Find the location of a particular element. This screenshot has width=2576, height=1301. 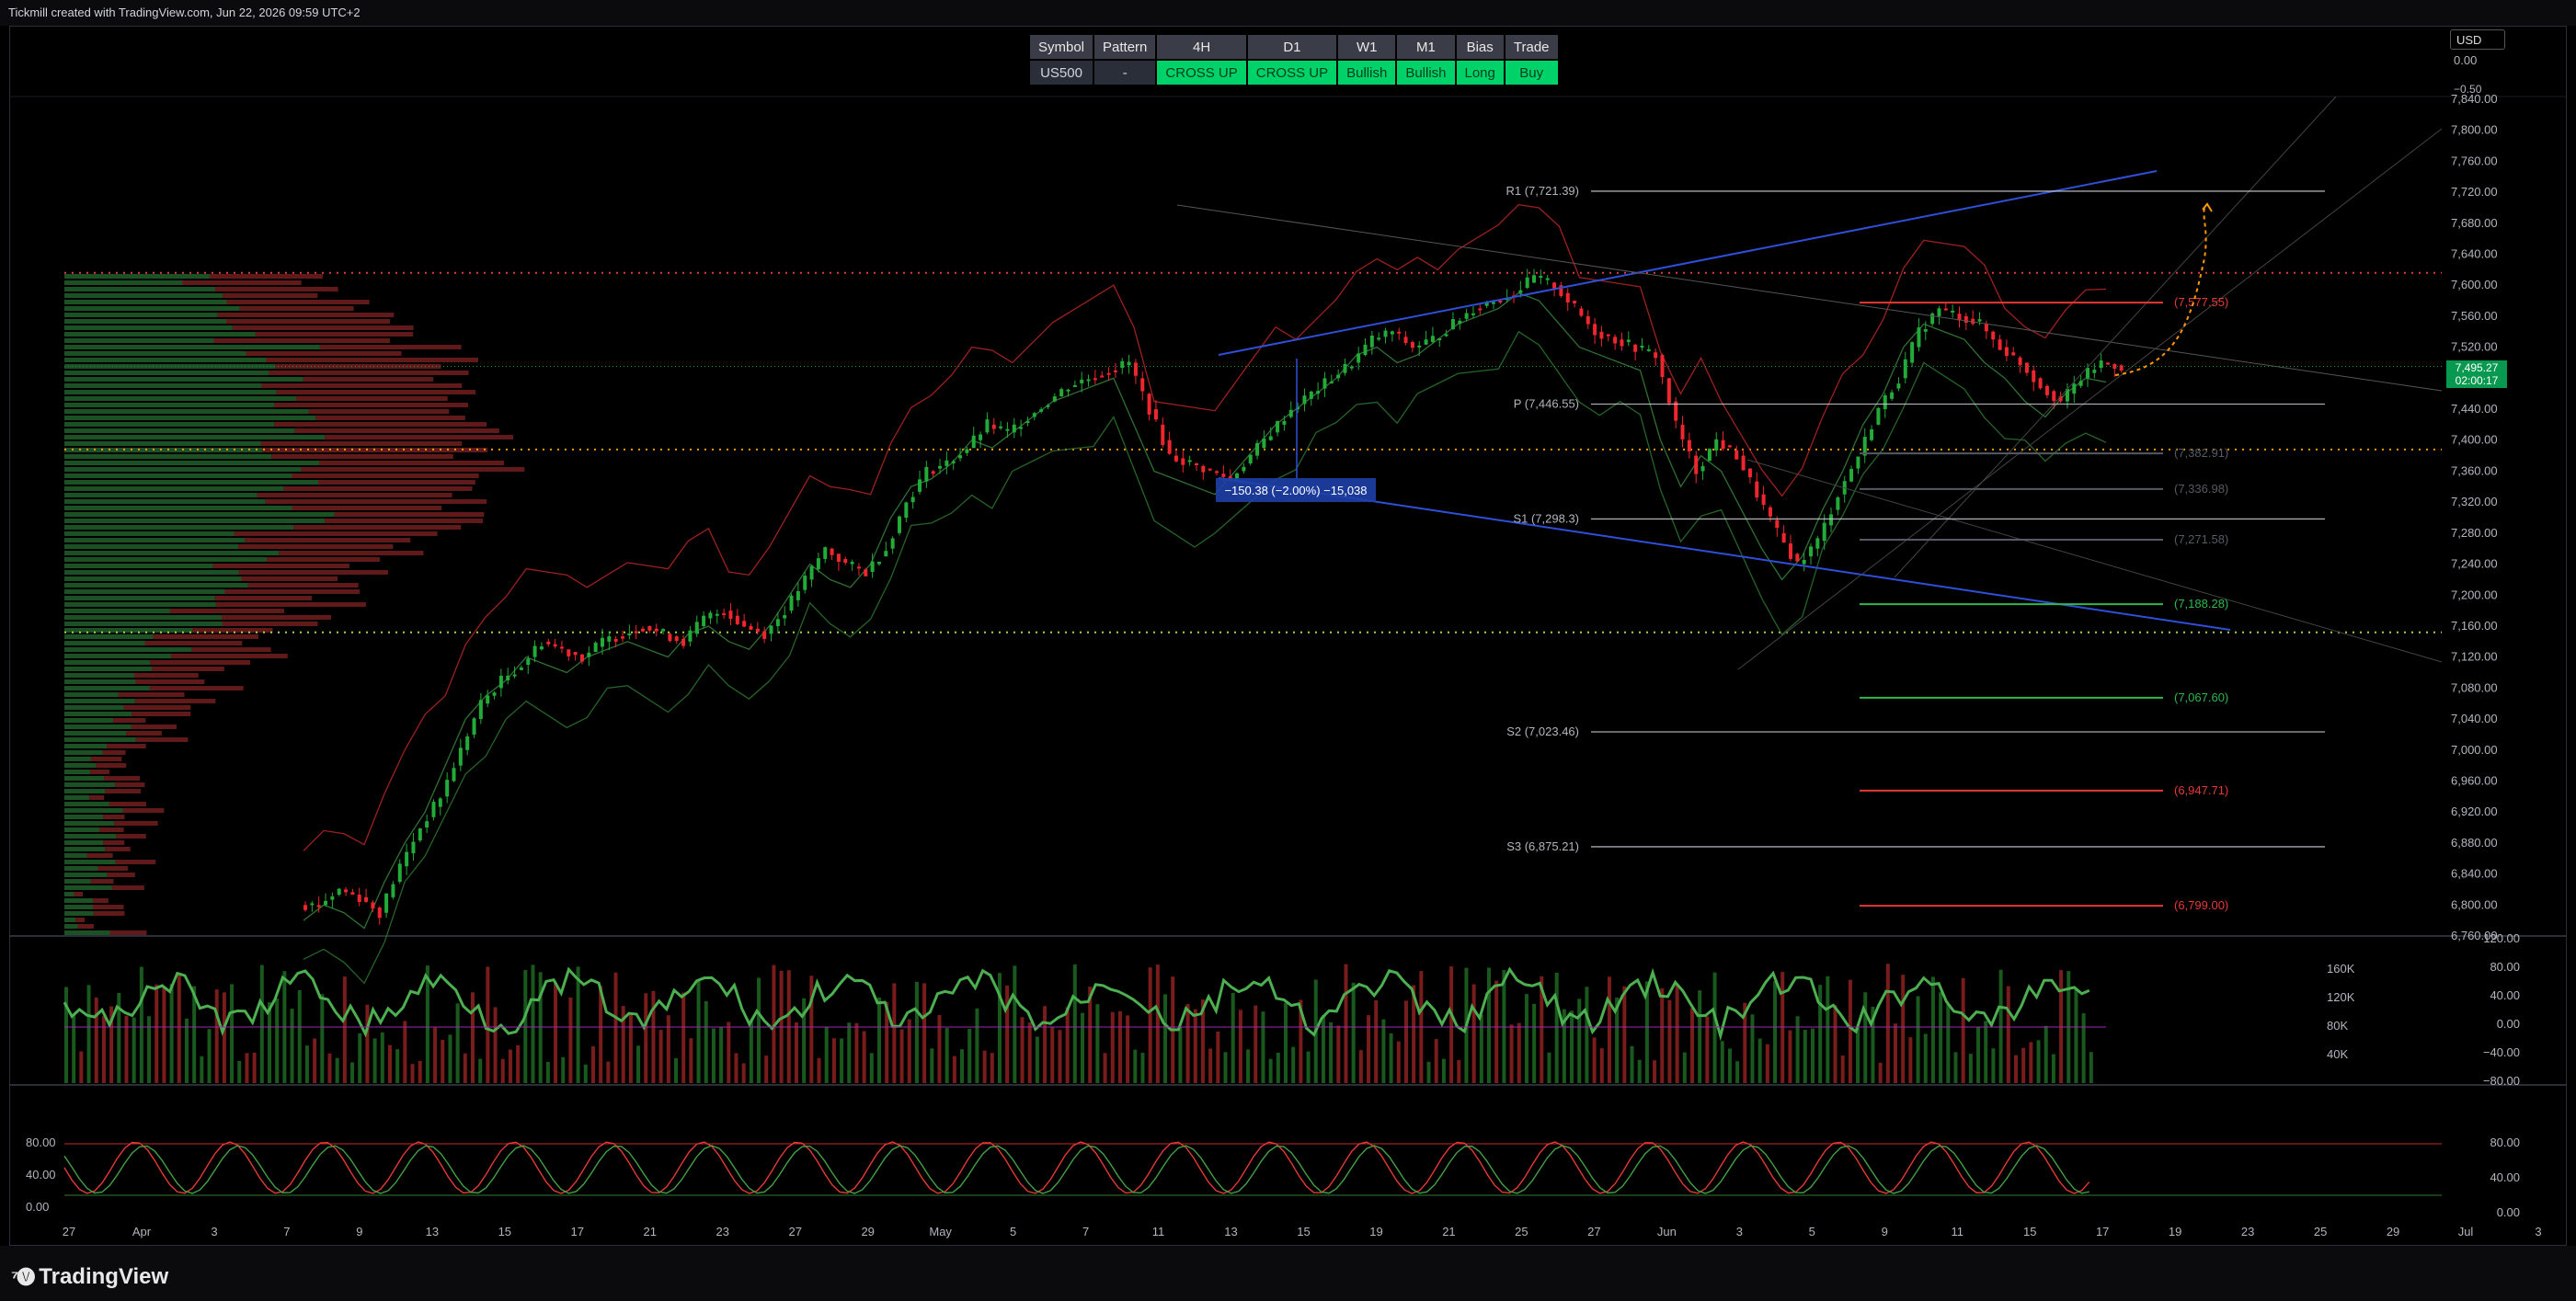

time-axis-tick: 5 is located at coordinates (1013, 1231).